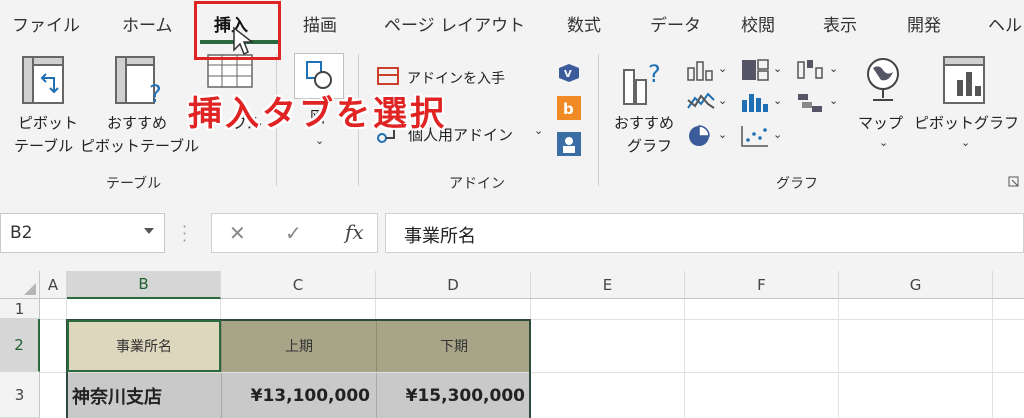 The width and height of the screenshot is (1024, 418). What do you see at coordinates (144, 346) in the screenshot?
I see `active-cell-selection` at bounding box center [144, 346].